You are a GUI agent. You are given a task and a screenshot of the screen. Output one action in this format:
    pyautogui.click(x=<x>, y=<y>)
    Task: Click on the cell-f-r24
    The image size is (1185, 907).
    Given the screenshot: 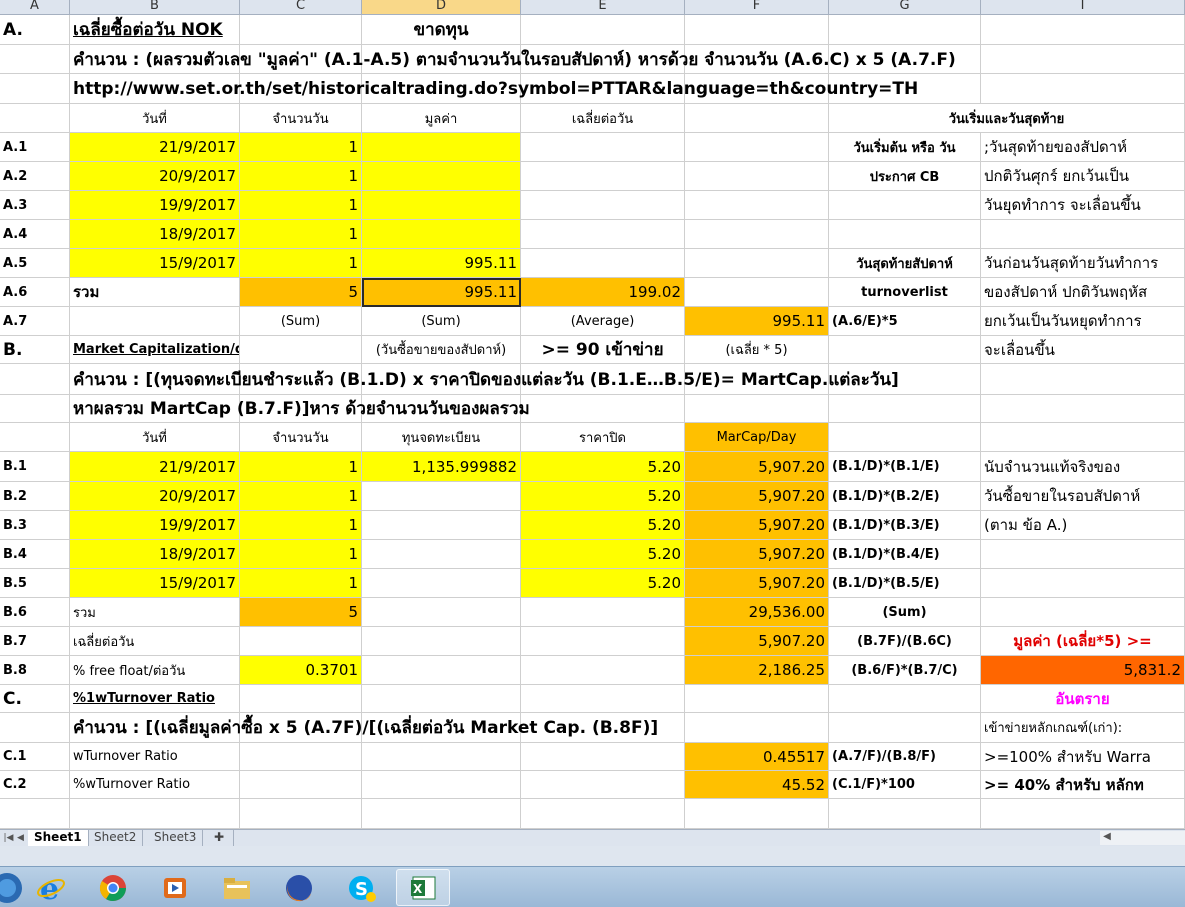 What is the action you would take?
    pyautogui.click(x=757, y=728)
    